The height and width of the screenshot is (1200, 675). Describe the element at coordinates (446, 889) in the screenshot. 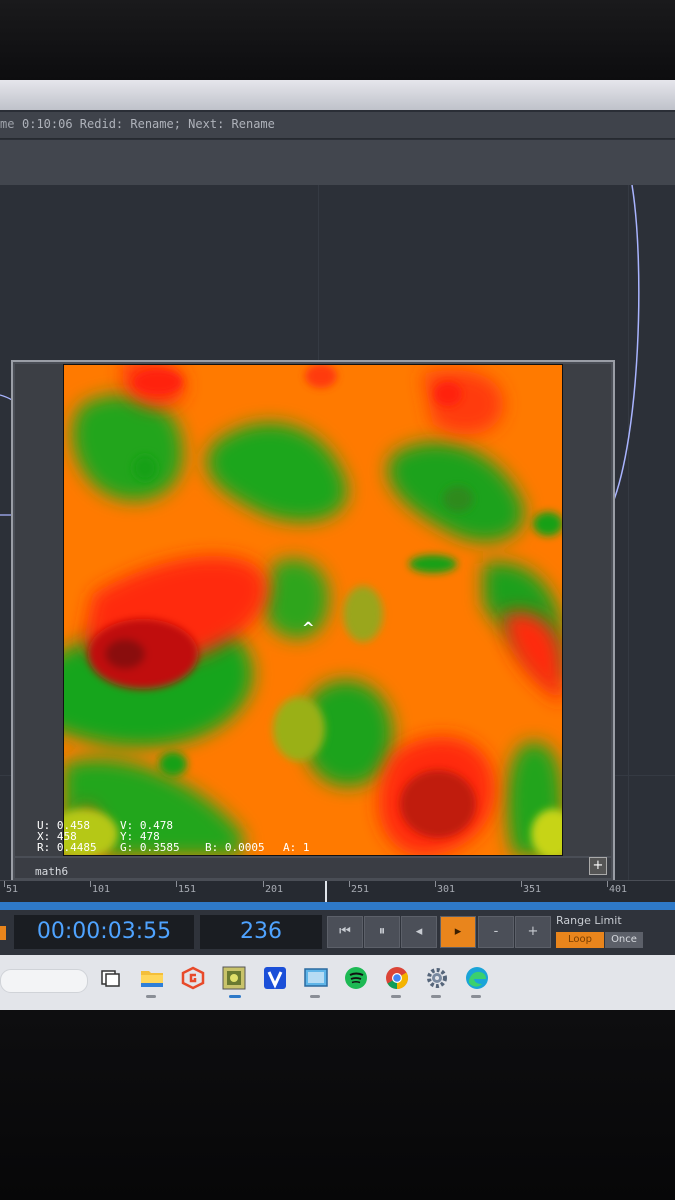

I see `tick-label: 301` at that location.